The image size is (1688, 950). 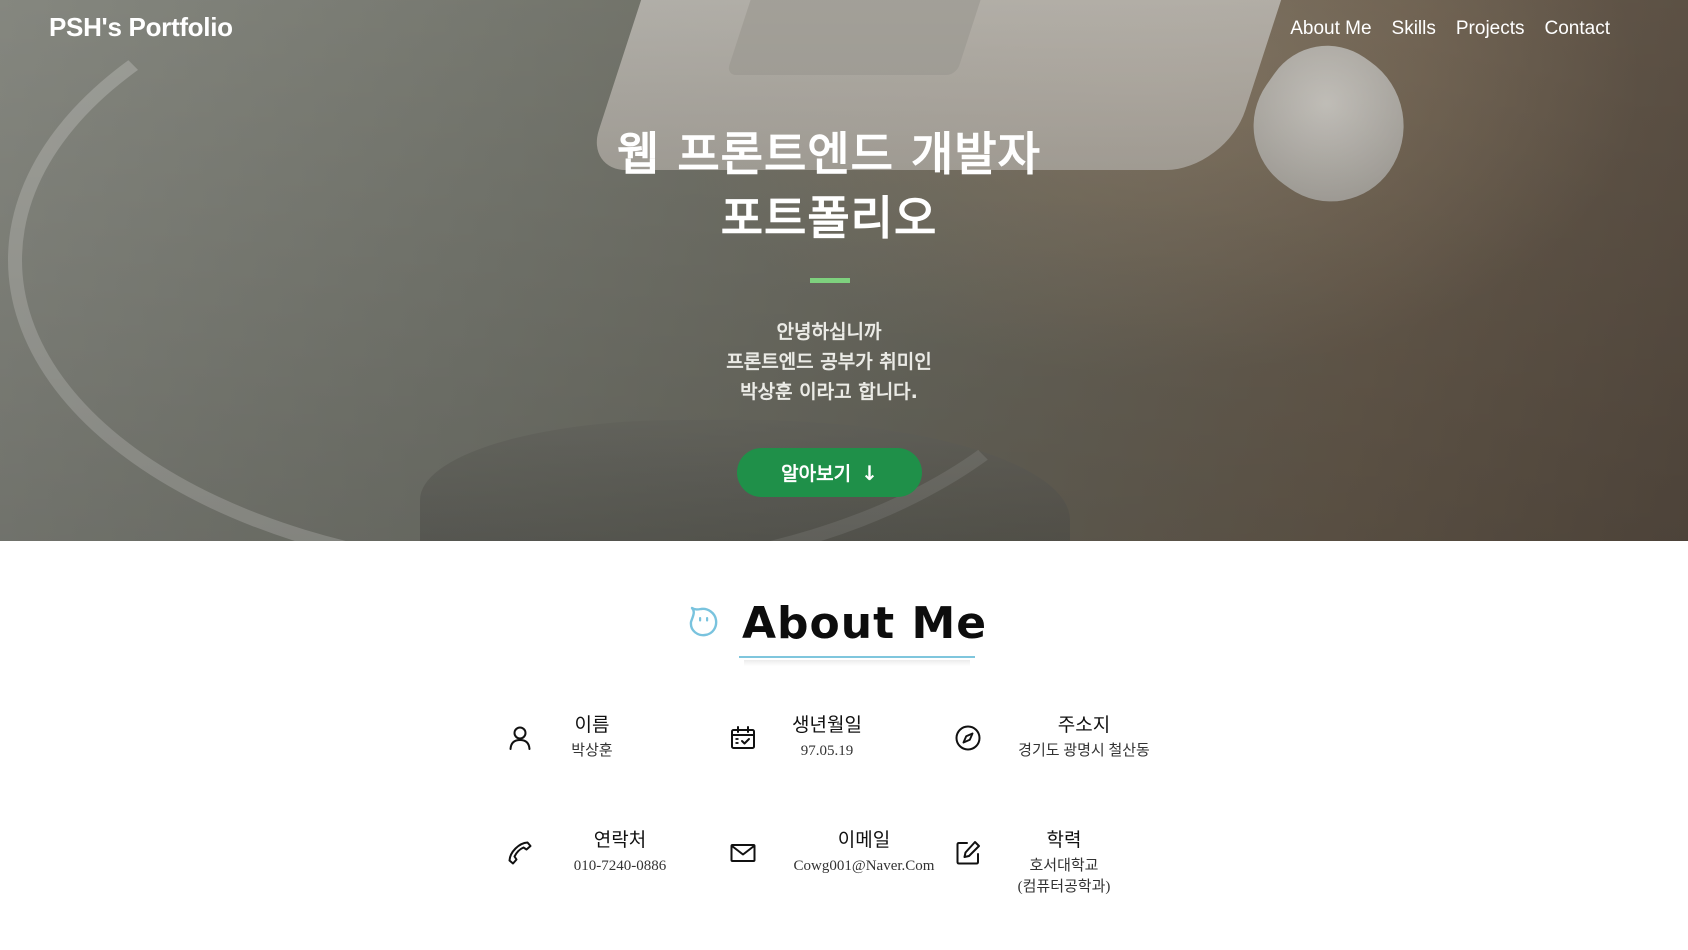 What do you see at coordinates (1064, 866) in the screenshot?
I see `info-value: 호서대학교` at bounding box center [1064, 866].